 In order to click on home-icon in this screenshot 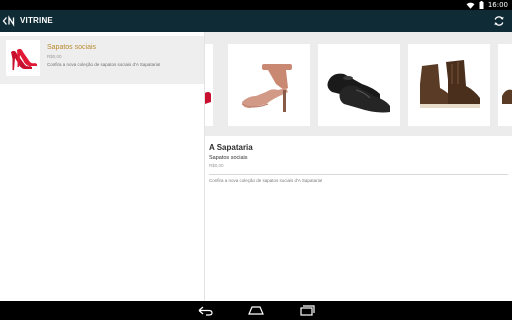, I will do `click(256, 310)`.